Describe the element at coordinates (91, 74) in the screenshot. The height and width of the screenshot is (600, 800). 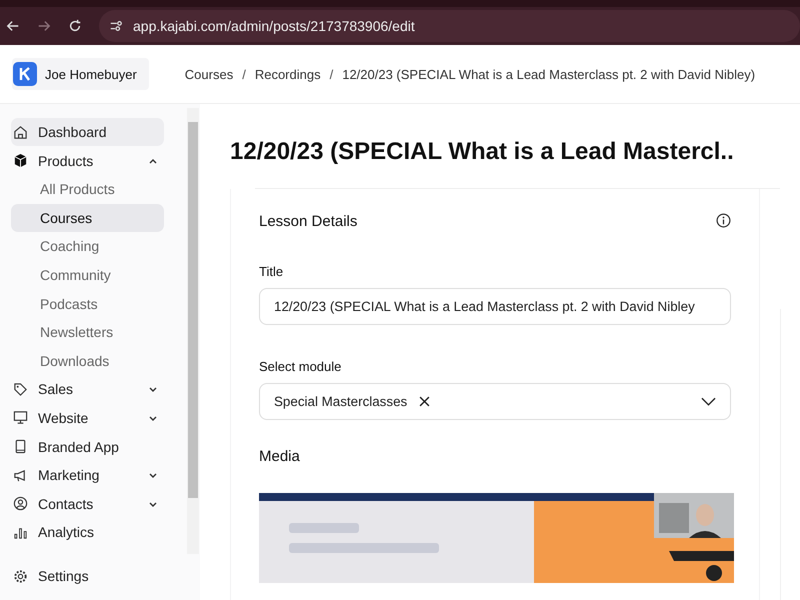
I see `site-name: Joe Homebuyer` at that location.